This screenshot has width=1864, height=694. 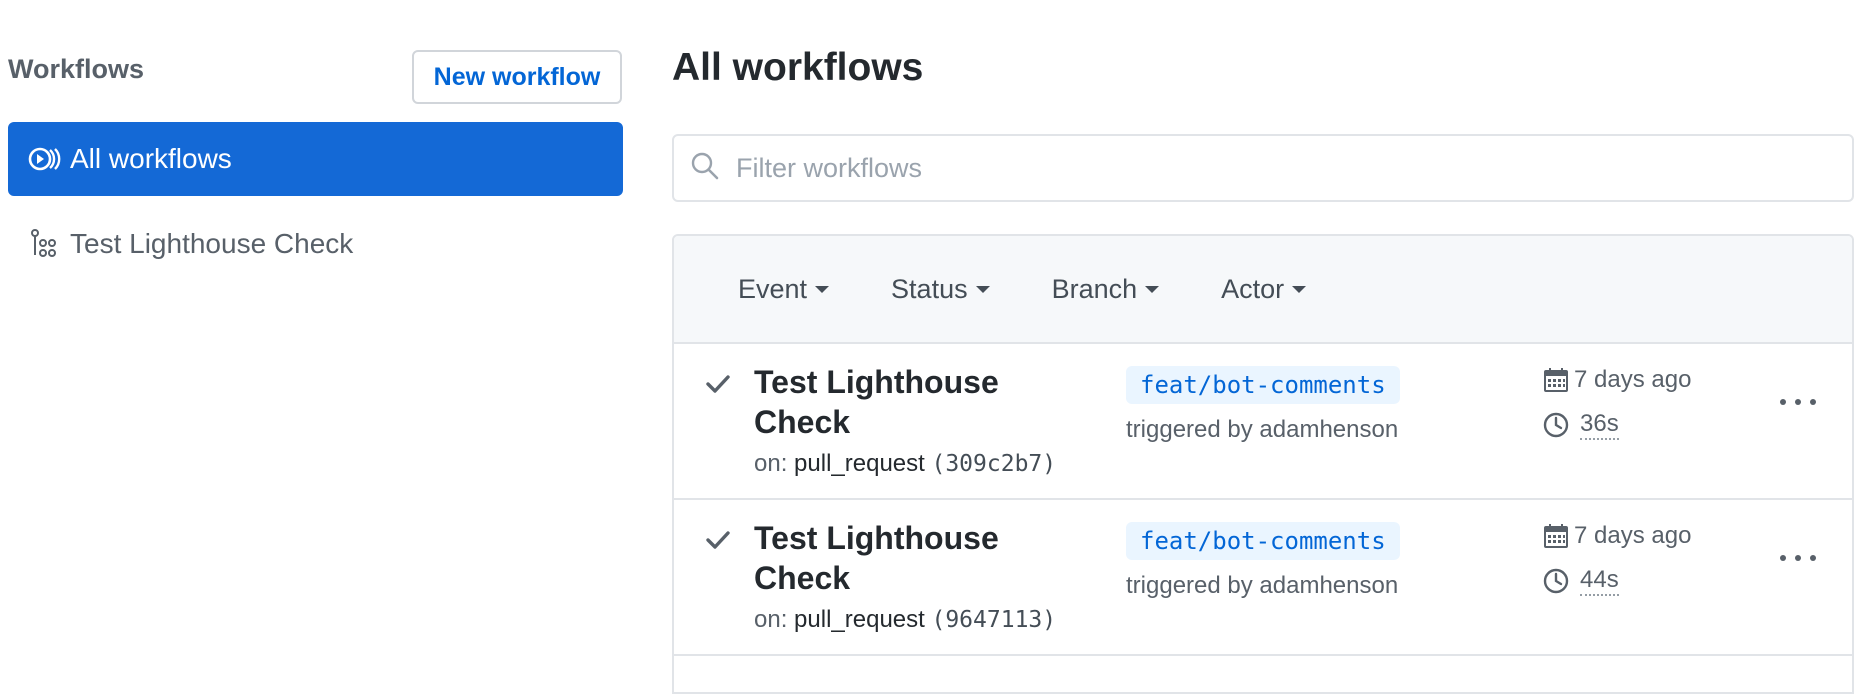 I want to click on new-workflow-button: New workflow, so click(x=517, y=77).